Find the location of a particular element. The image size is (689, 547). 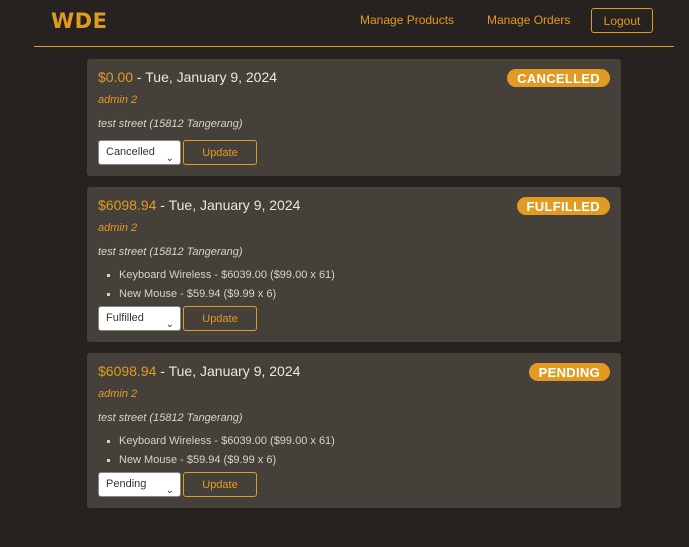

status-select: Pending ⌄ is located at coordinates (139, 484).